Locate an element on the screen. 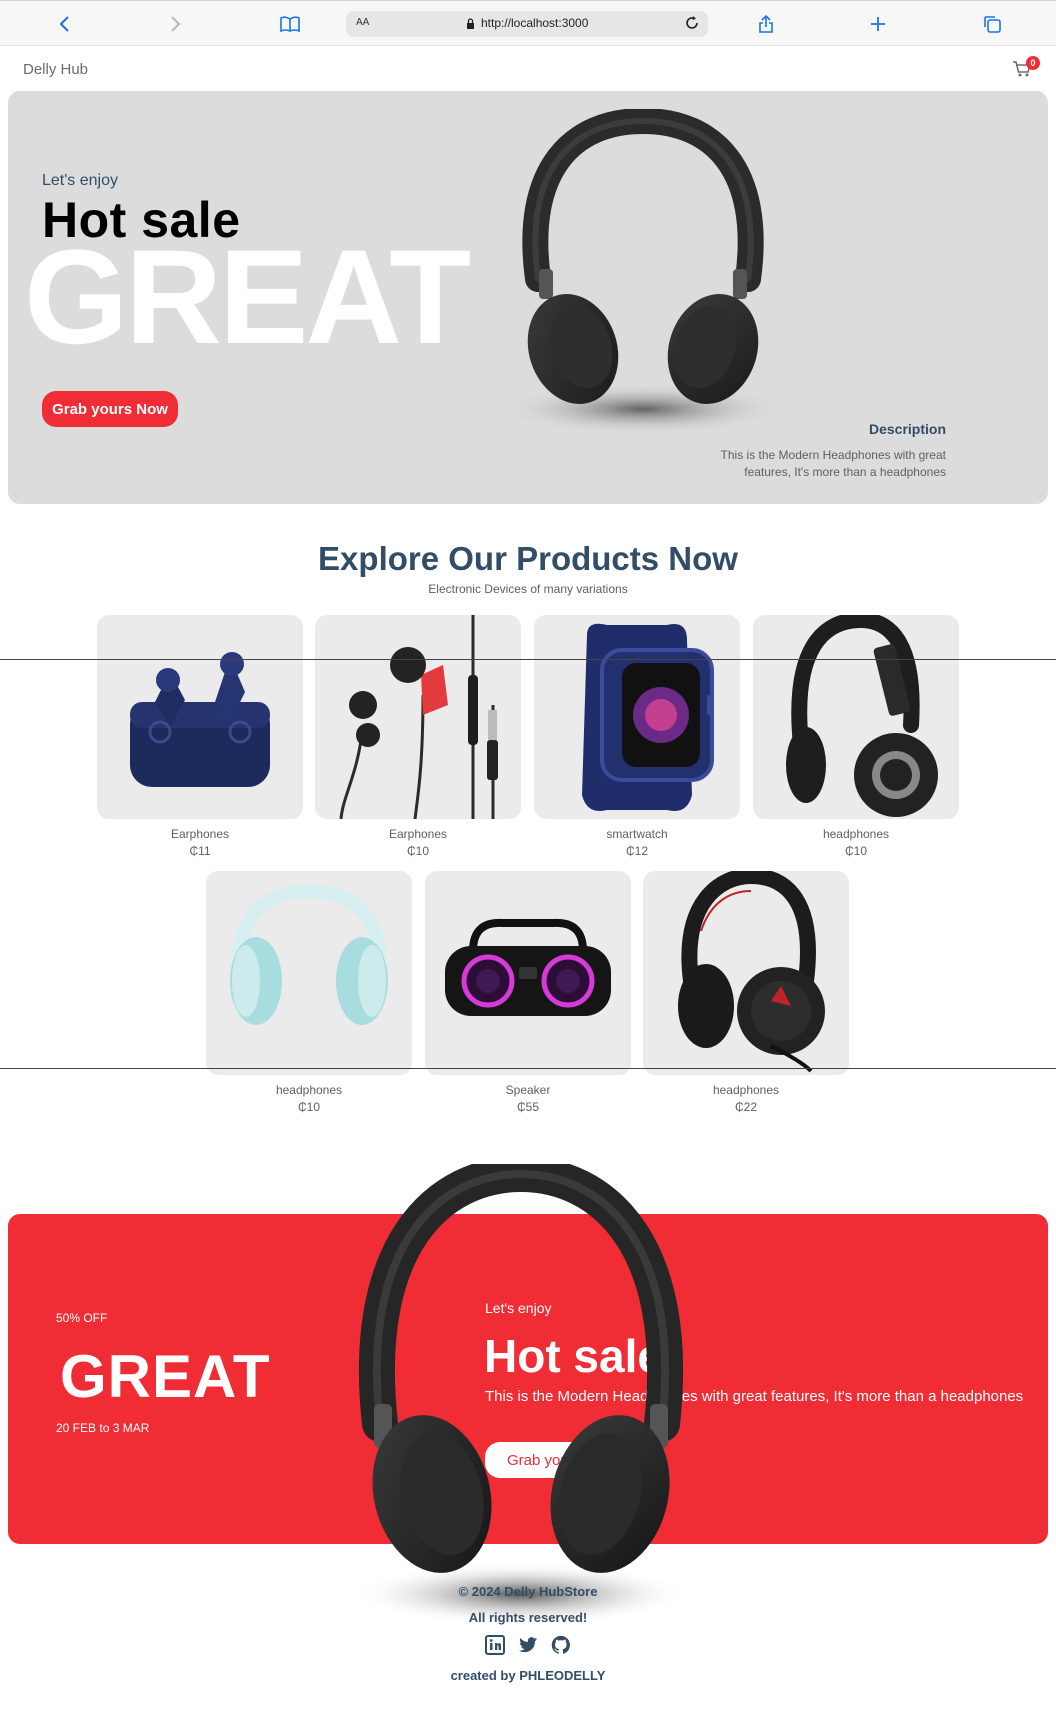 This screenshot has width=1056, height=1728. product-price: ₵11 is located at coordinates (200, 851).